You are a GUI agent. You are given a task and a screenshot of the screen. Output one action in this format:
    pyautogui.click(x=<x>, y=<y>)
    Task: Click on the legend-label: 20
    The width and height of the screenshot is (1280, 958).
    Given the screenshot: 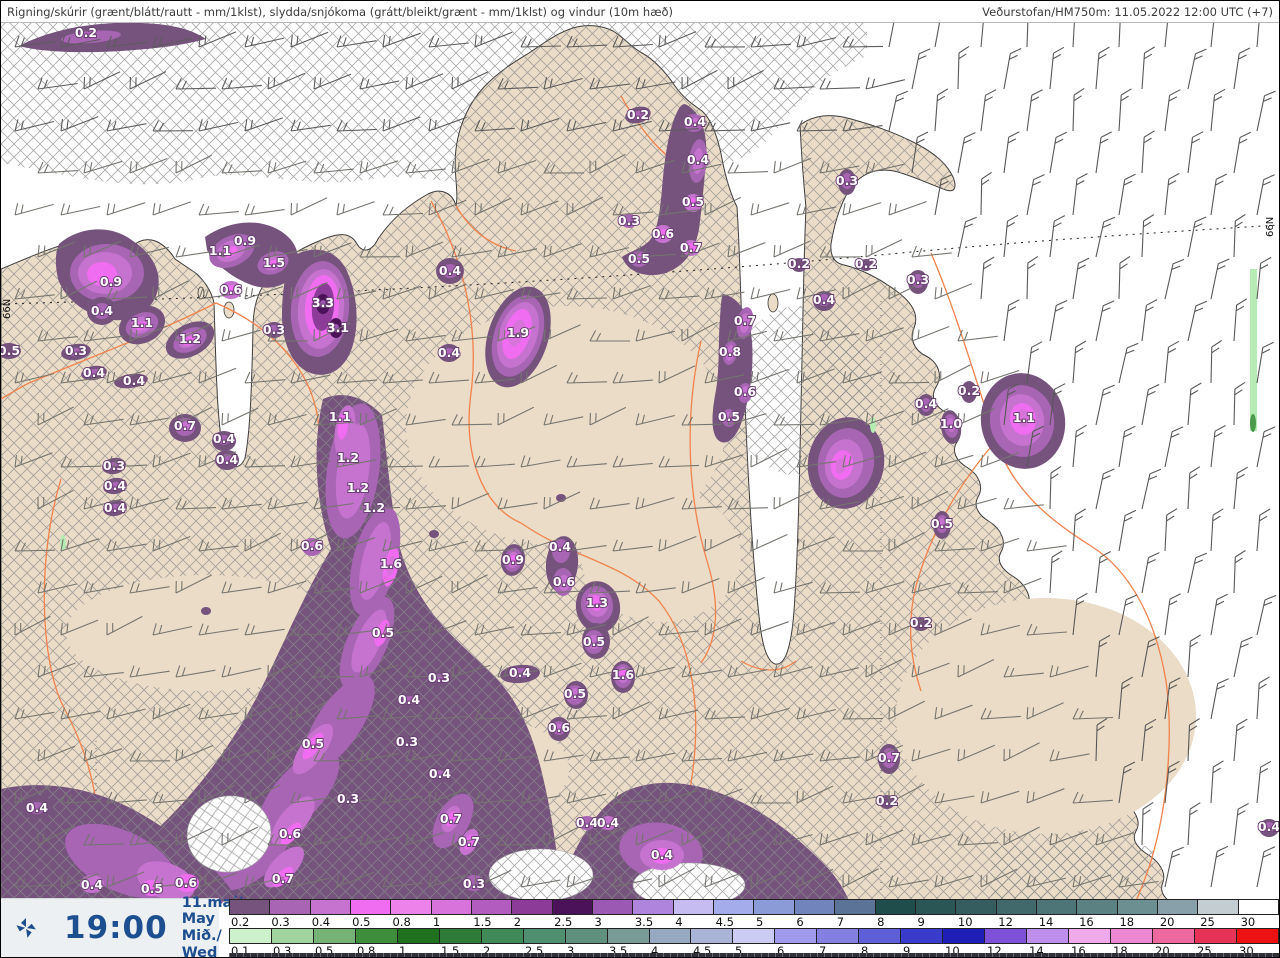 What is the action you would take?
    pyautogui.click(x=1167, y=922)
    